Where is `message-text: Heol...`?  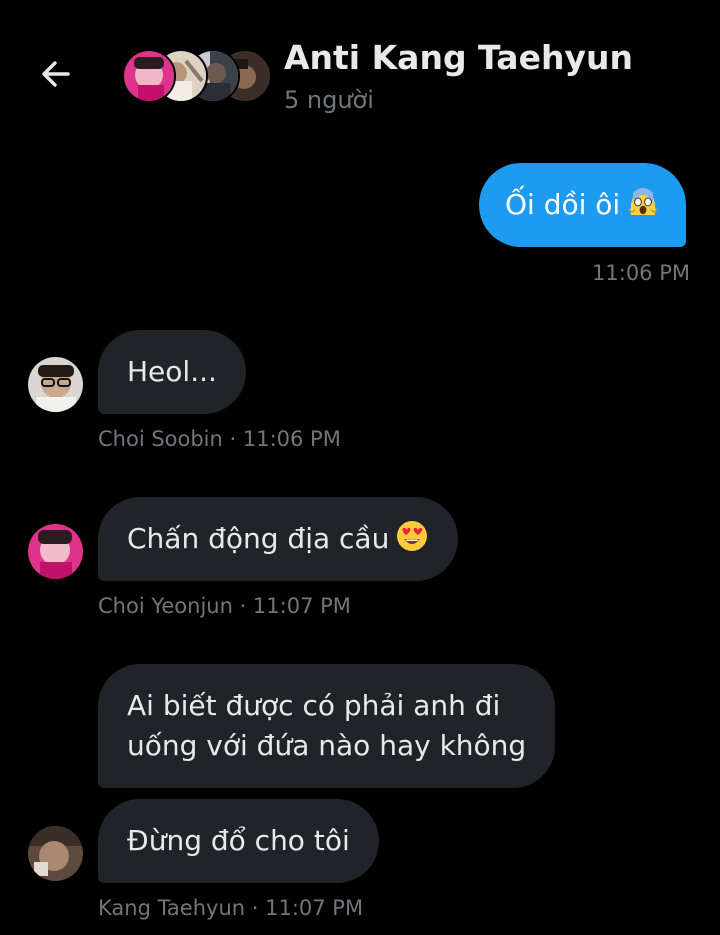
message-text: Heol... is located at coordinates (172, 371).